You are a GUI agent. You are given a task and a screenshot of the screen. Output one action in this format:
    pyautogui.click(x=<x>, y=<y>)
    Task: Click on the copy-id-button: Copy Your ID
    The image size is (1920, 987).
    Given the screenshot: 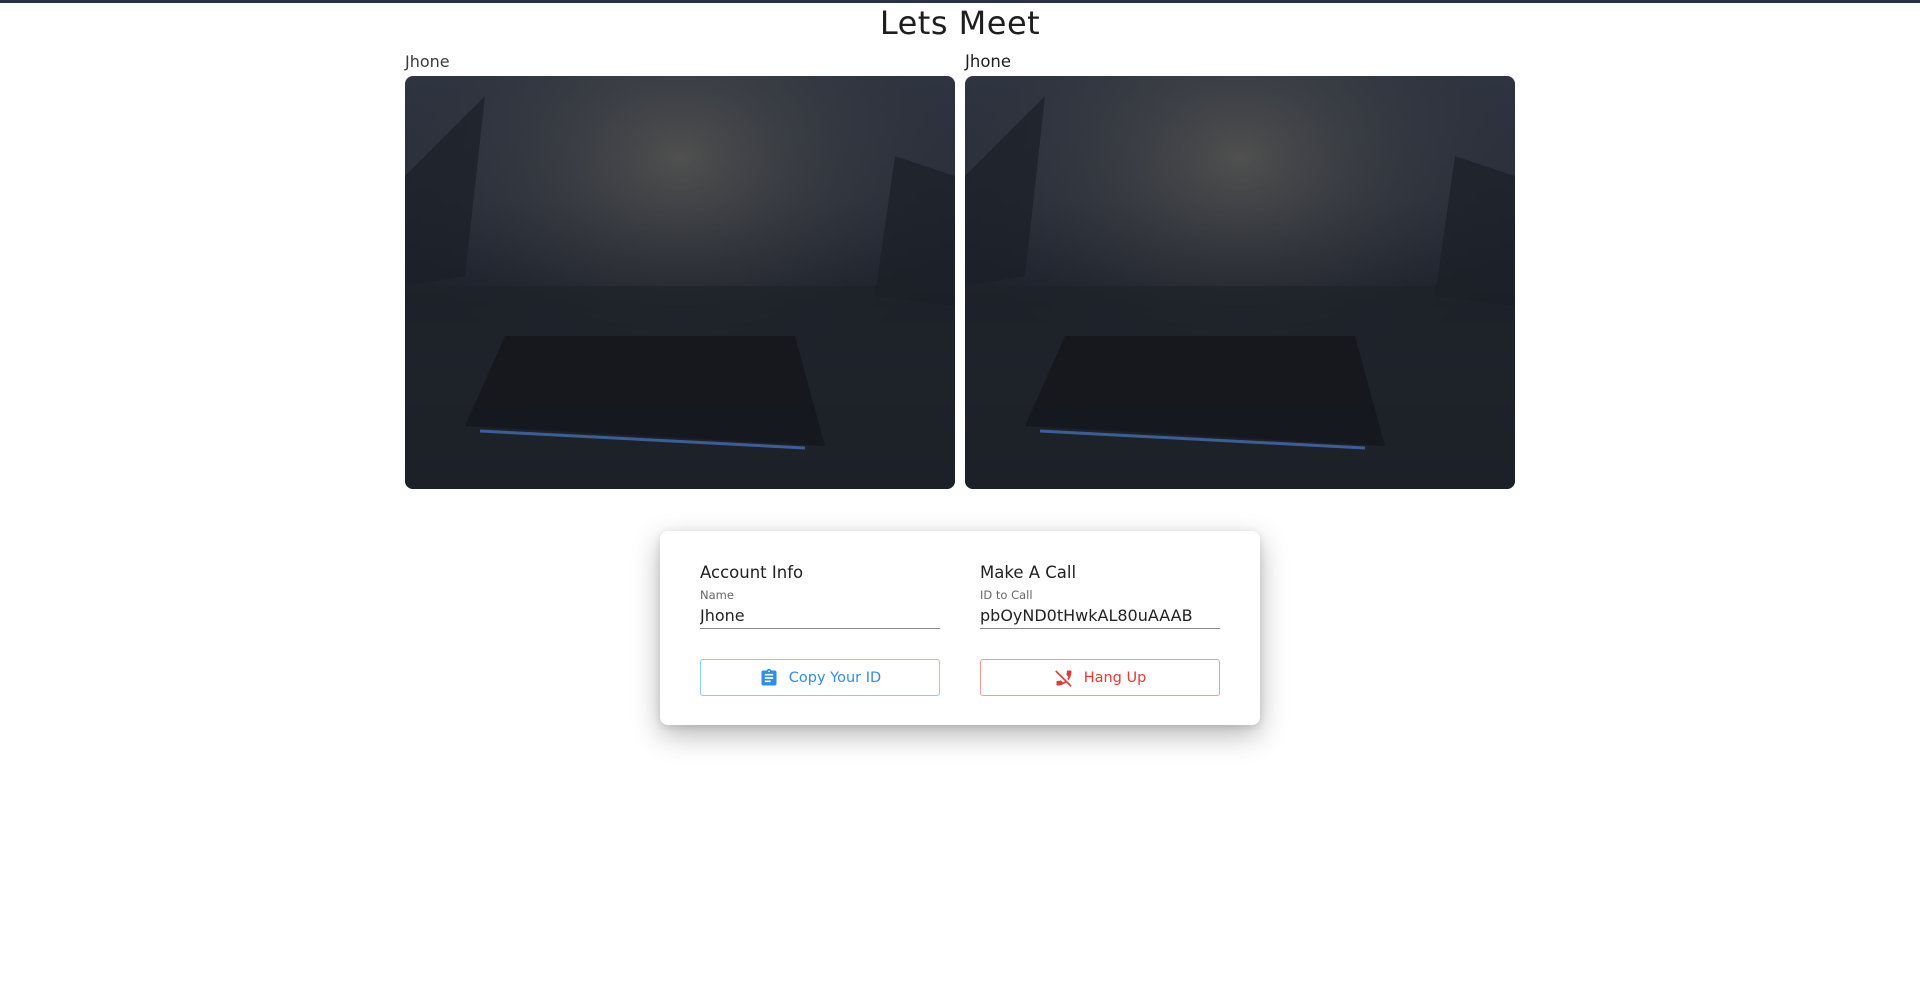 What is the action you would take?
    pyautogui.click(x=820, y=677)
    